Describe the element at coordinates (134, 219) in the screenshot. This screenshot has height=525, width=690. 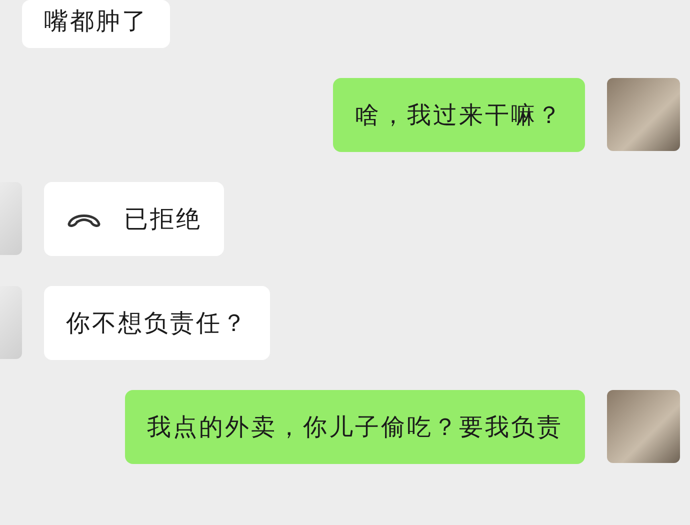
I see `call-status-bubble: 已拒绝` at that location.